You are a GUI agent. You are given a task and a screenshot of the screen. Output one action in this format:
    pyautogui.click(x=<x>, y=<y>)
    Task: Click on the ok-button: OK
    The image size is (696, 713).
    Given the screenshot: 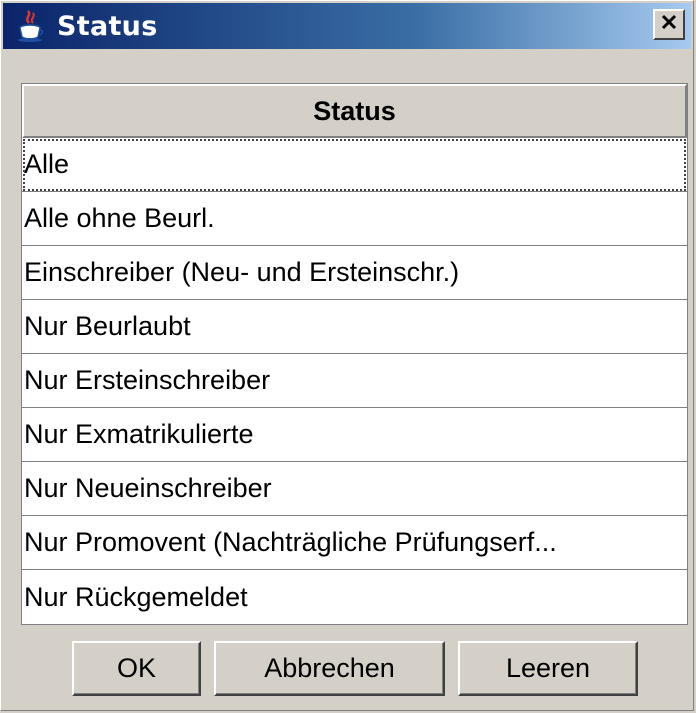 What is the action you would take?
    pyautogui.click(x=136, y=668)
    